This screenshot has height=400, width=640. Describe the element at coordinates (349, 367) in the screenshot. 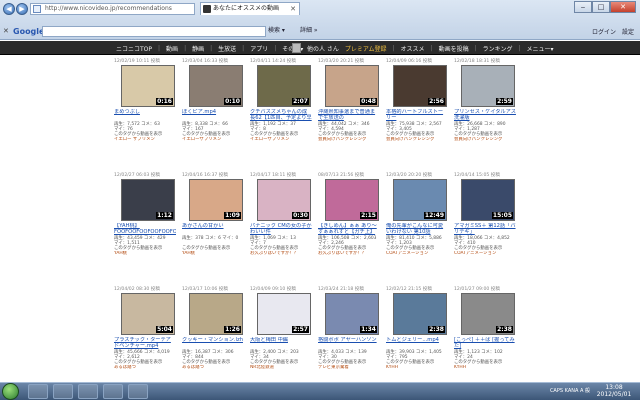

I see `video-channel-link: テレビ東京驚着` at that location.